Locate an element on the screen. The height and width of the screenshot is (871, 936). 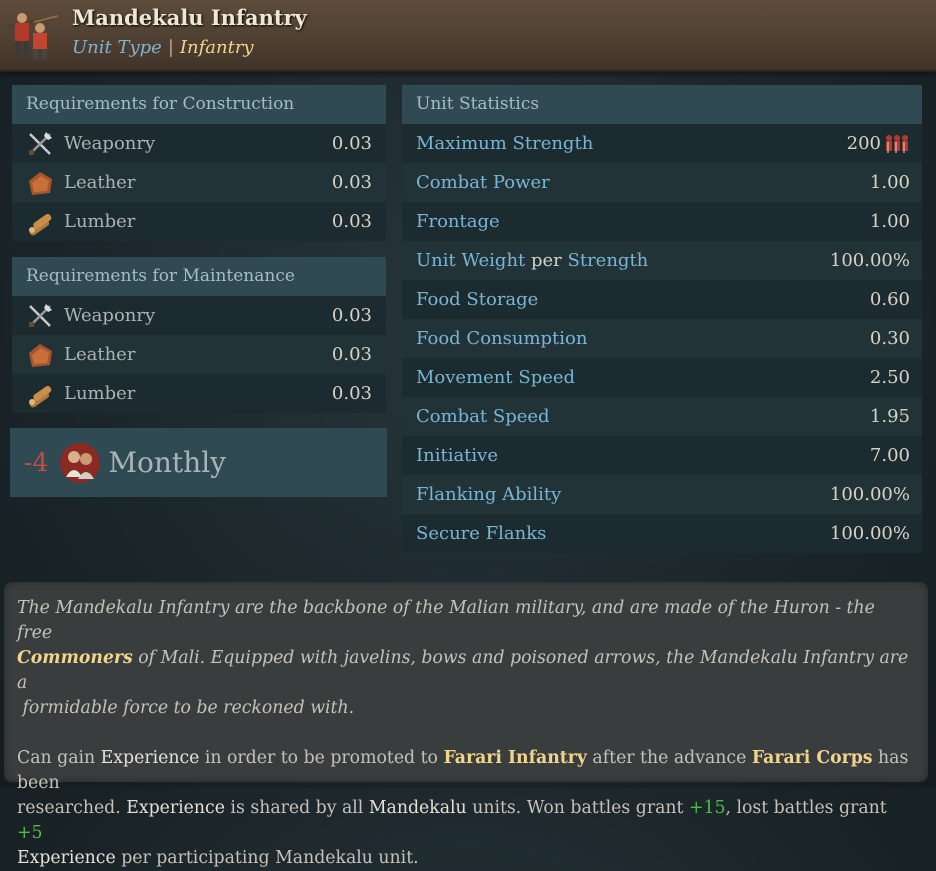
stat-value: 1.95 is located at coordinates (889, 416).